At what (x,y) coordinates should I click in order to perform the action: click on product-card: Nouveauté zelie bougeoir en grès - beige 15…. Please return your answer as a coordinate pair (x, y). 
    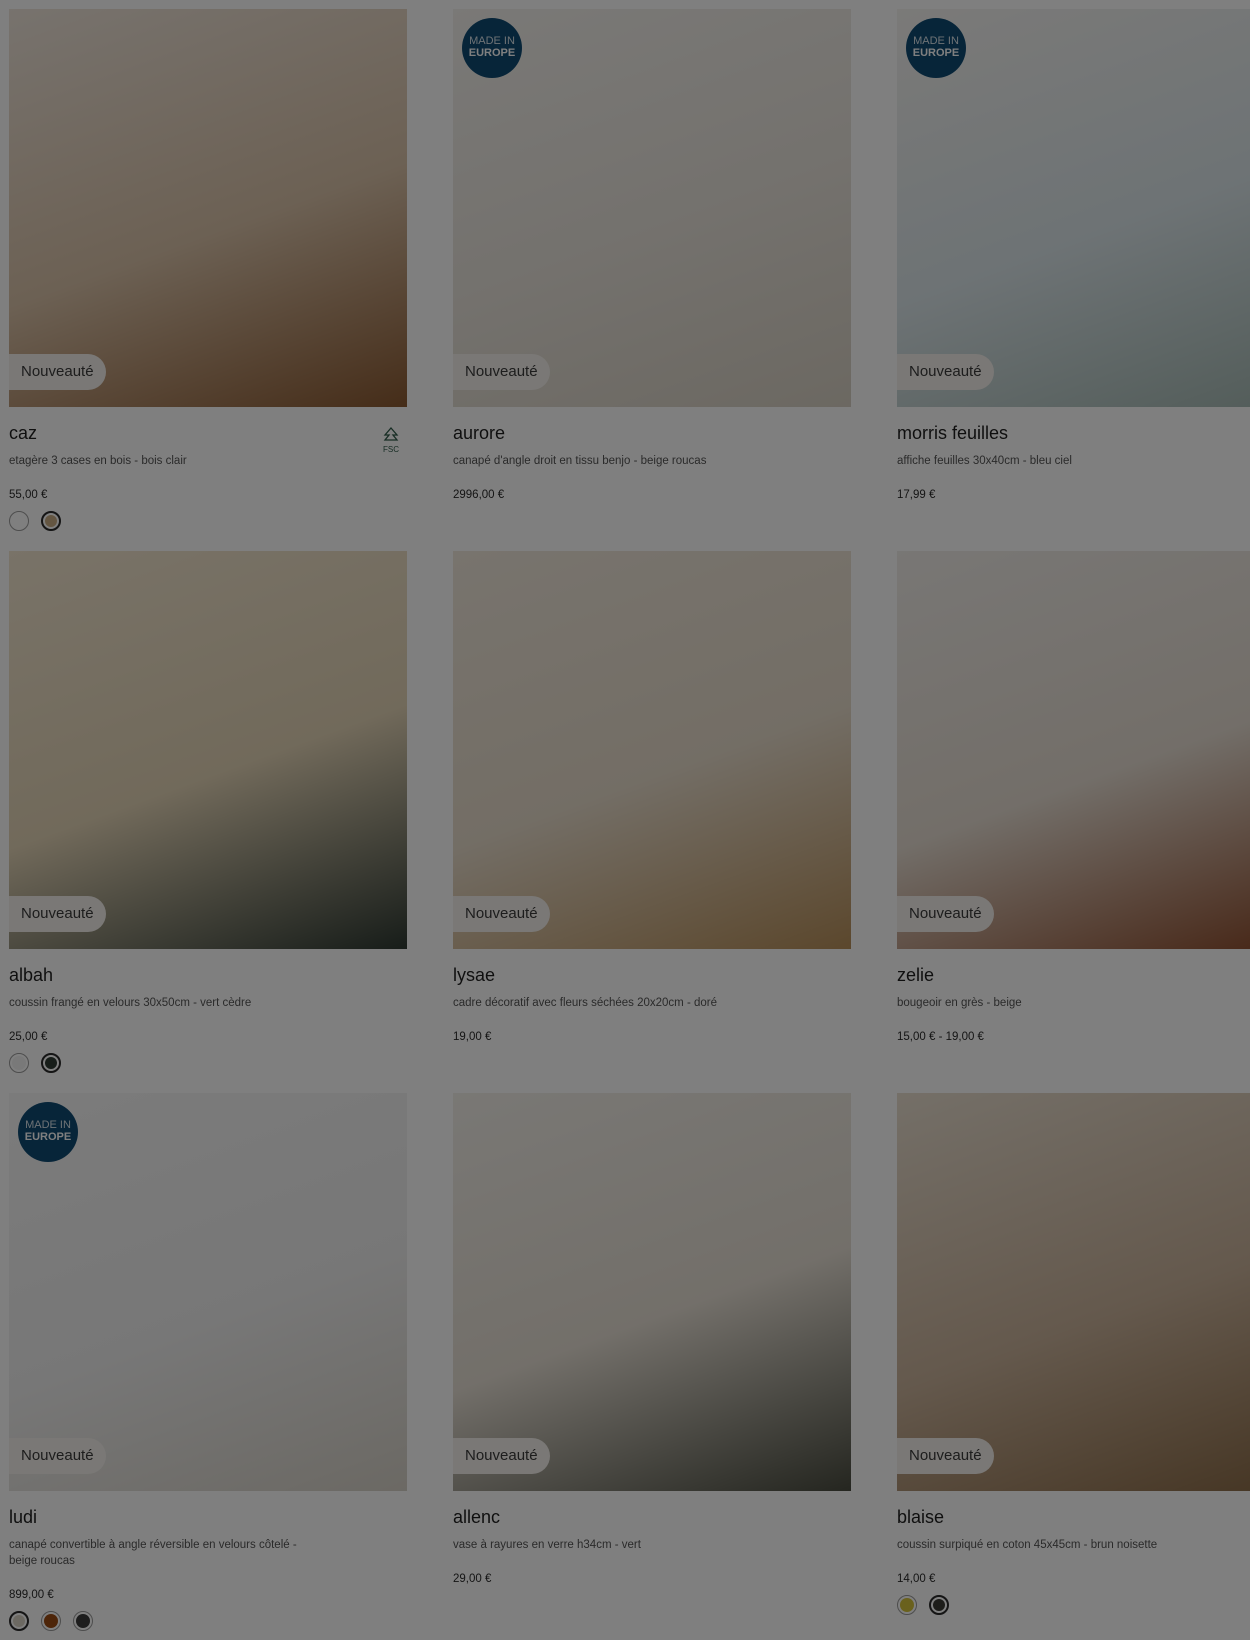
    Looking at the image, I should click on (1073, 822).